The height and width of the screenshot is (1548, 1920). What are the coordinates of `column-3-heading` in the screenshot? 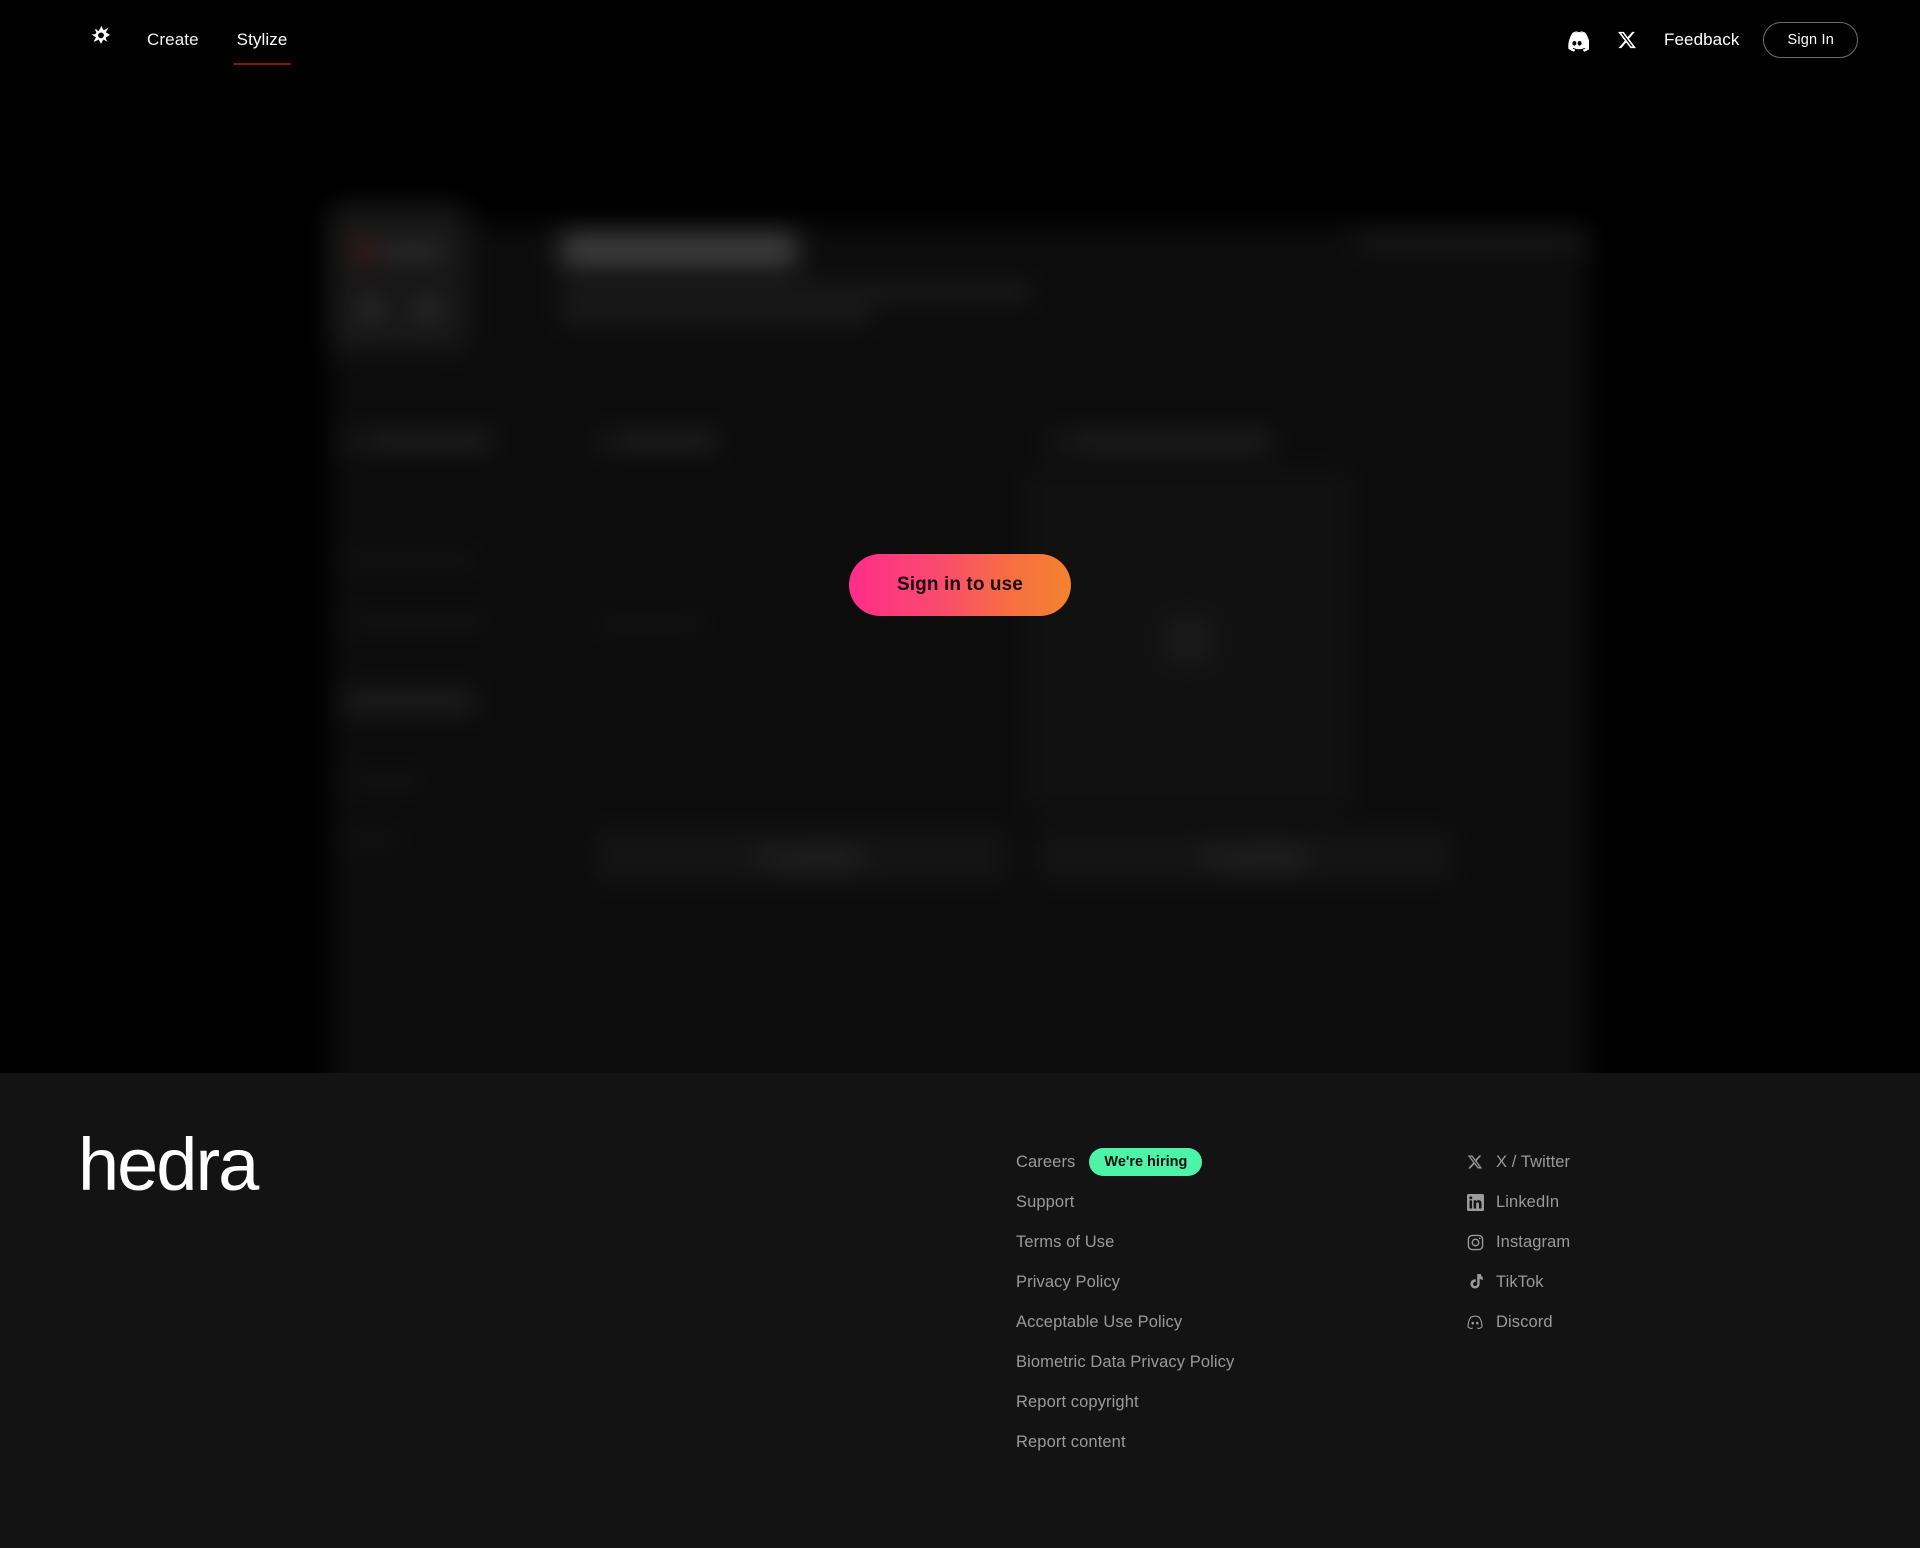 It's located at (1171, 441).